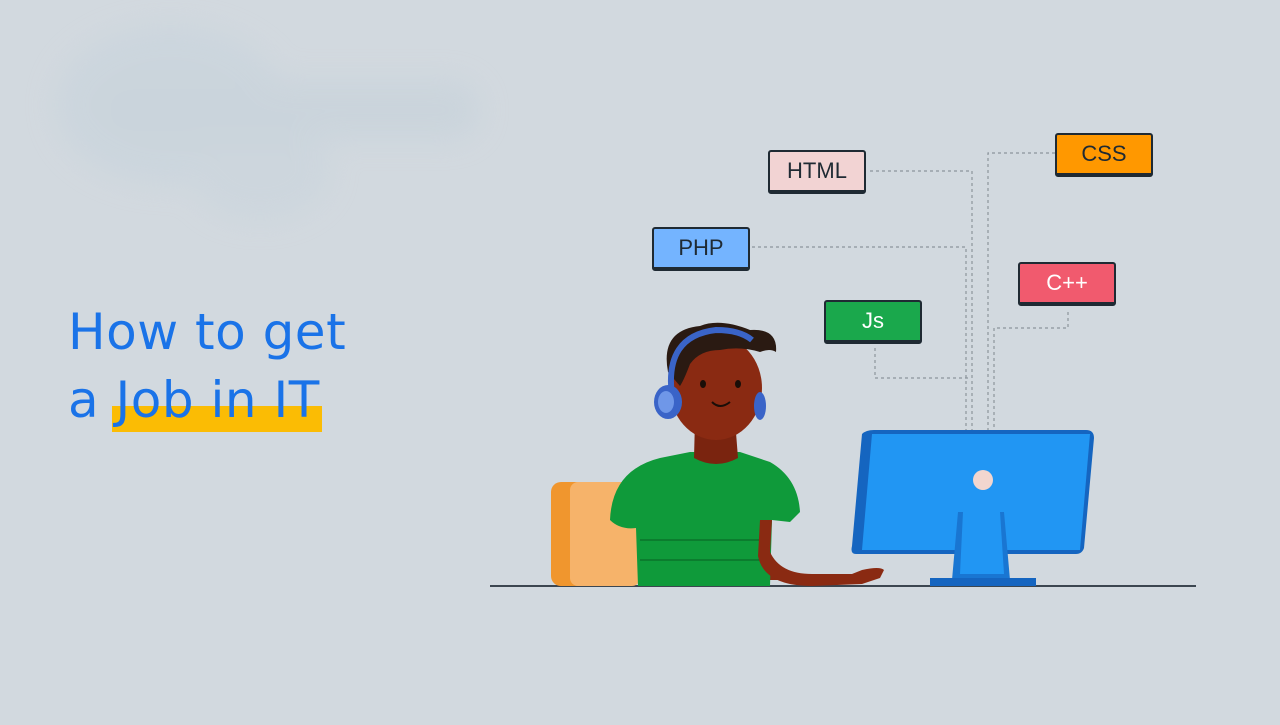 Image resolution: width=1280 pixels, height=725 pixels. I want to click on tag-css: CSS, so click(1104, 155).